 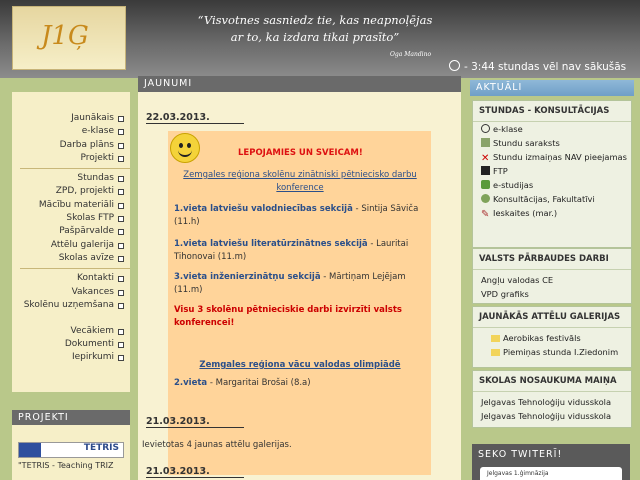 I want to click on nav-e-klase: e-klase, so click(x=71, y=131).